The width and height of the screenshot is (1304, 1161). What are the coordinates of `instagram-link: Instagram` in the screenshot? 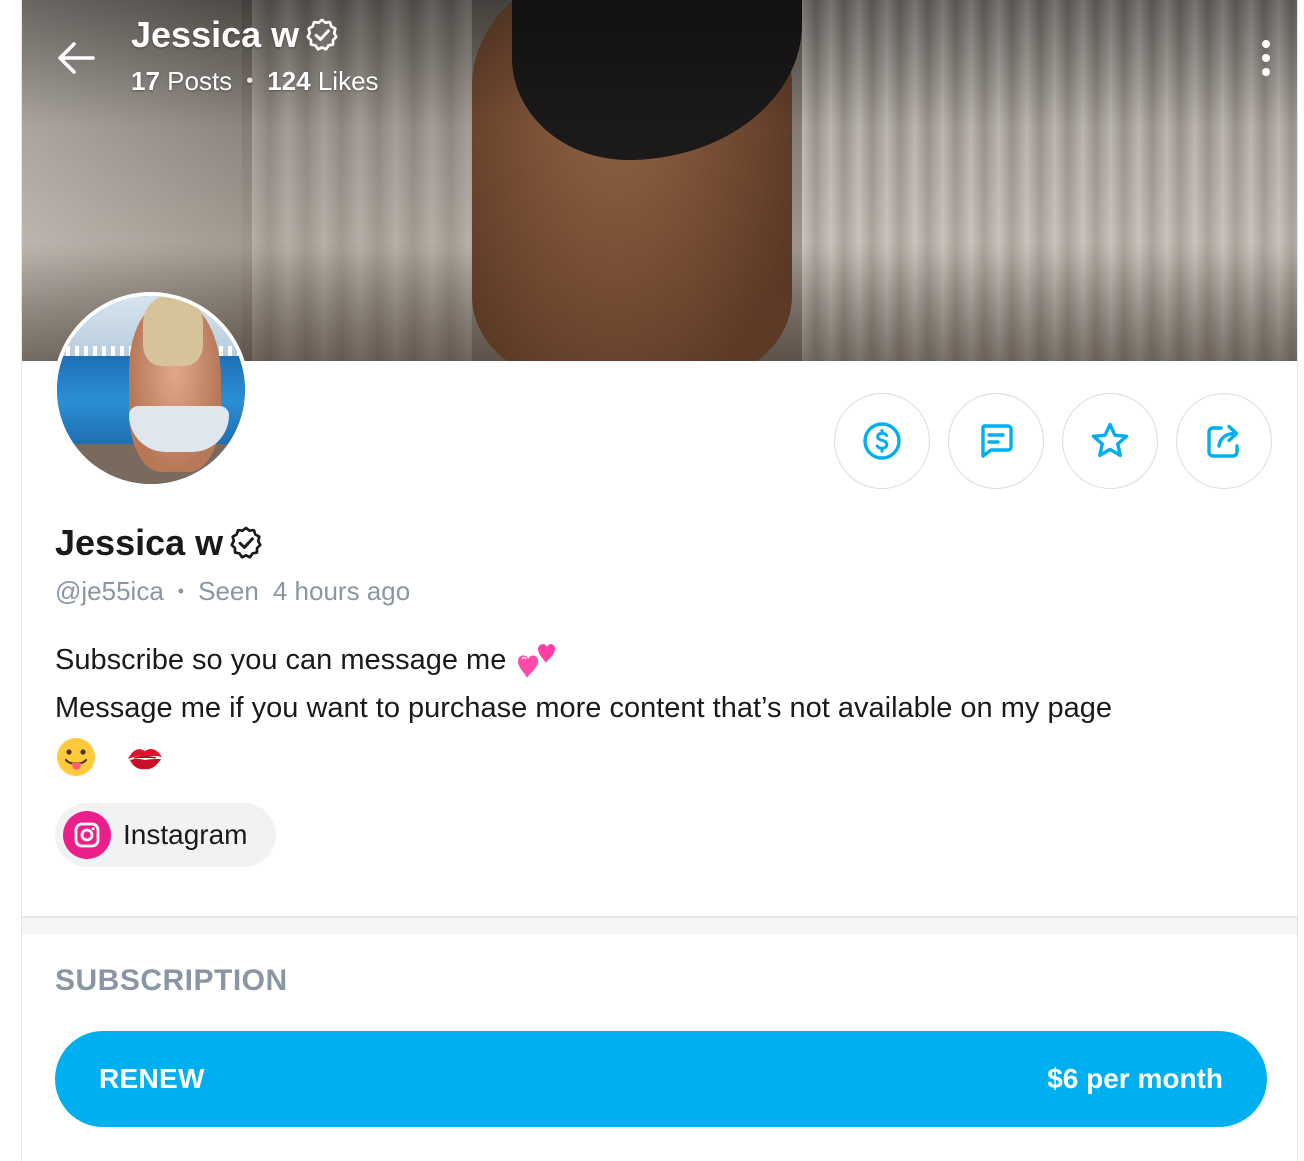 It's located at (165, 835).